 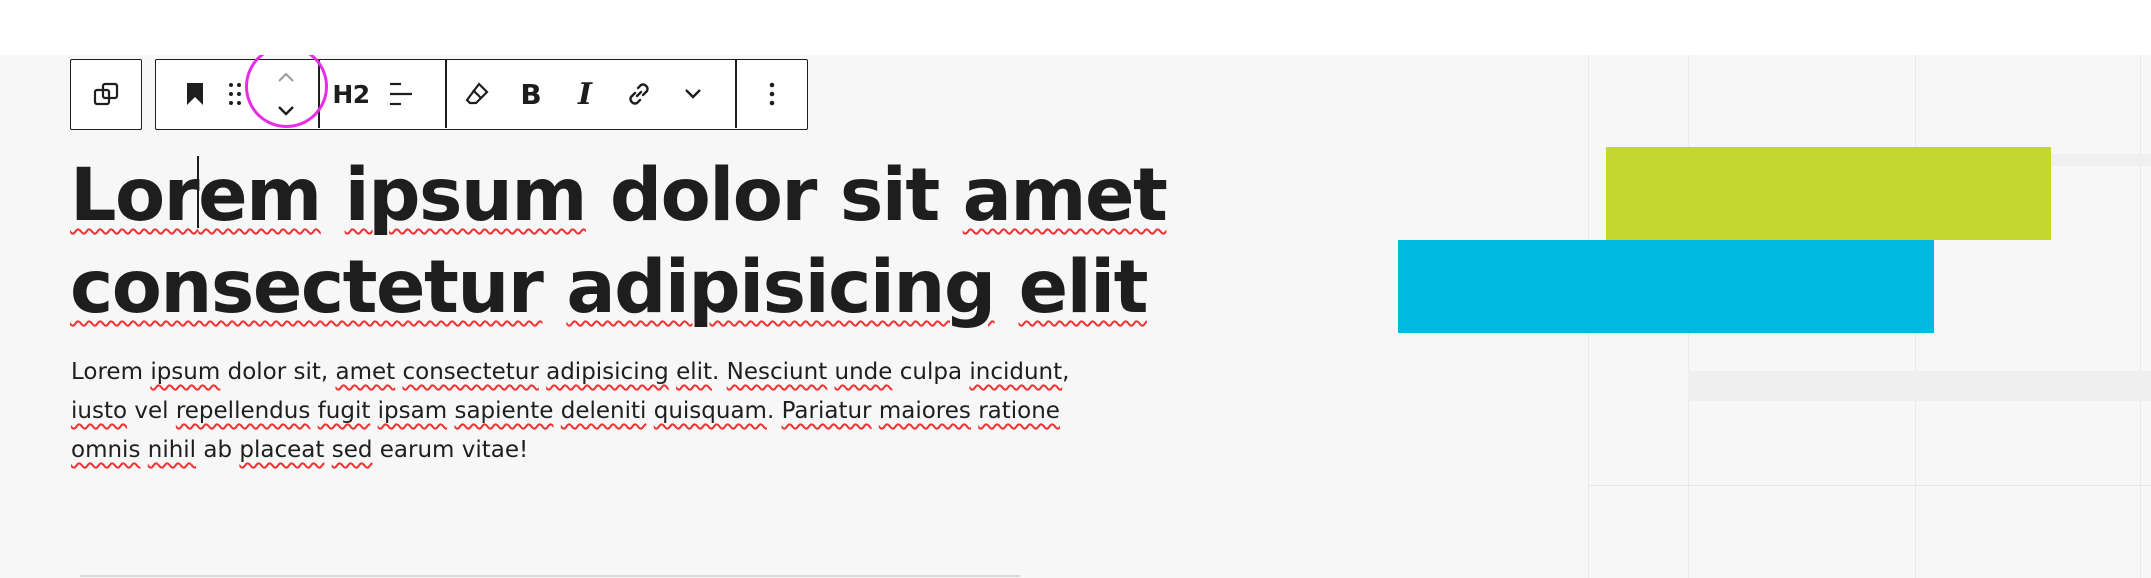 What do you see at coordinates (1065, 195) in the screenshot?
I see `heading-word: amet` at bounding box center [1065, 195].